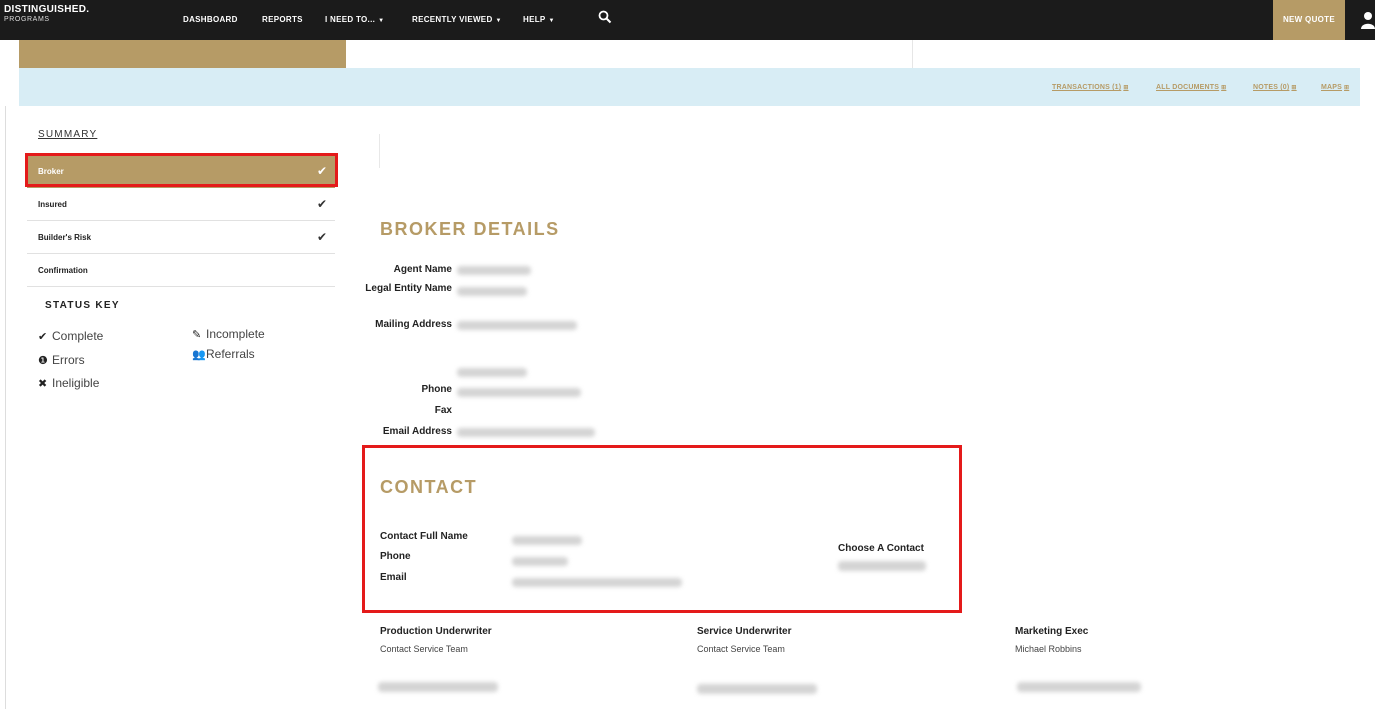 This screenshot has width=1375, height=709. I want to click on nav-help: HELP ▼, so click(539, 19).